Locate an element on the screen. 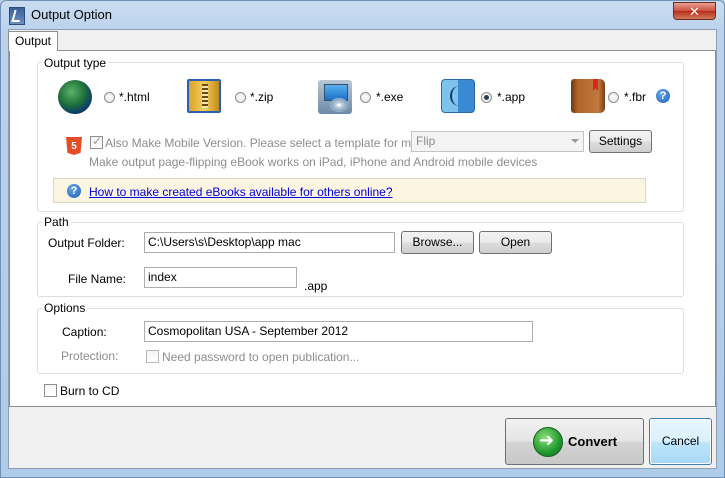  output-folder-input: C:\Users\s\Desktop\app mac is located at coordinates (269, 242).